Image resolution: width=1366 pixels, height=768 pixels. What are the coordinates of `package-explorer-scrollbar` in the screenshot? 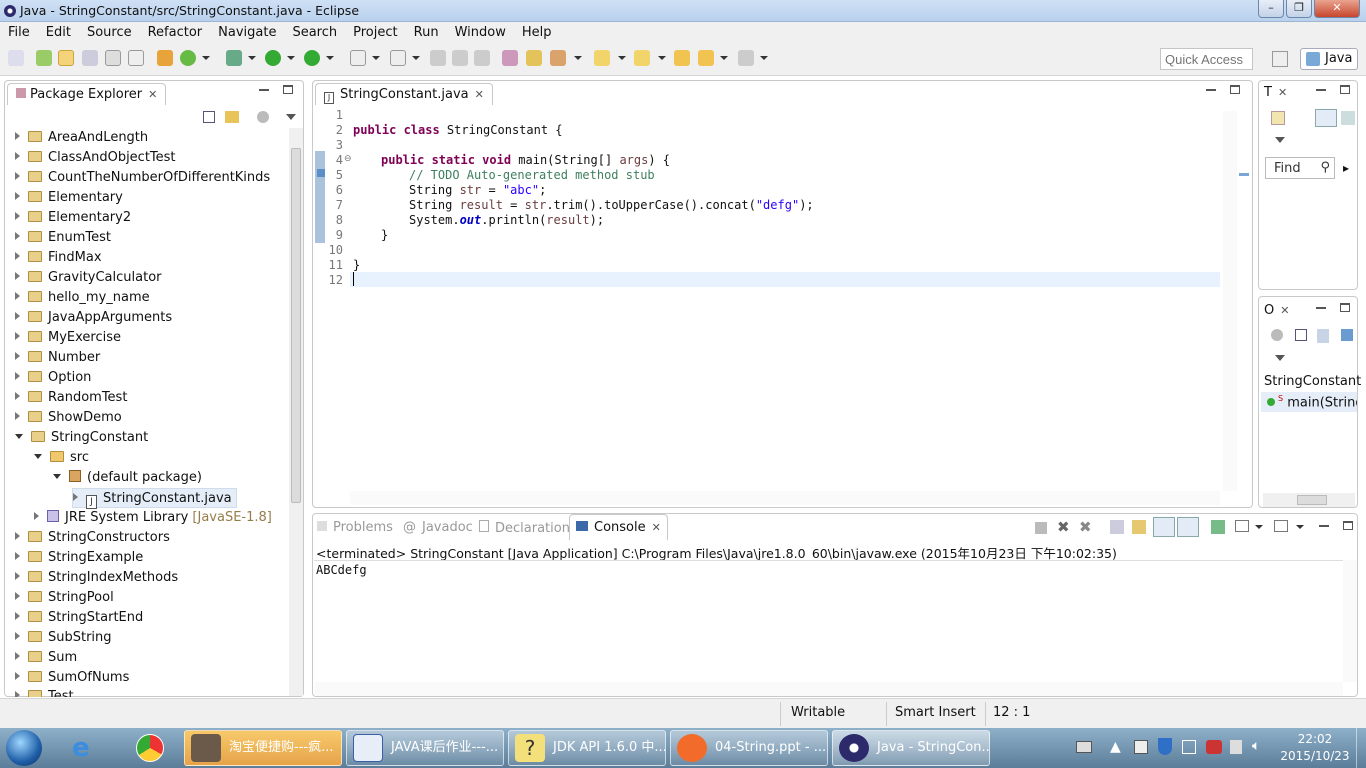 It's located at (296, 412).